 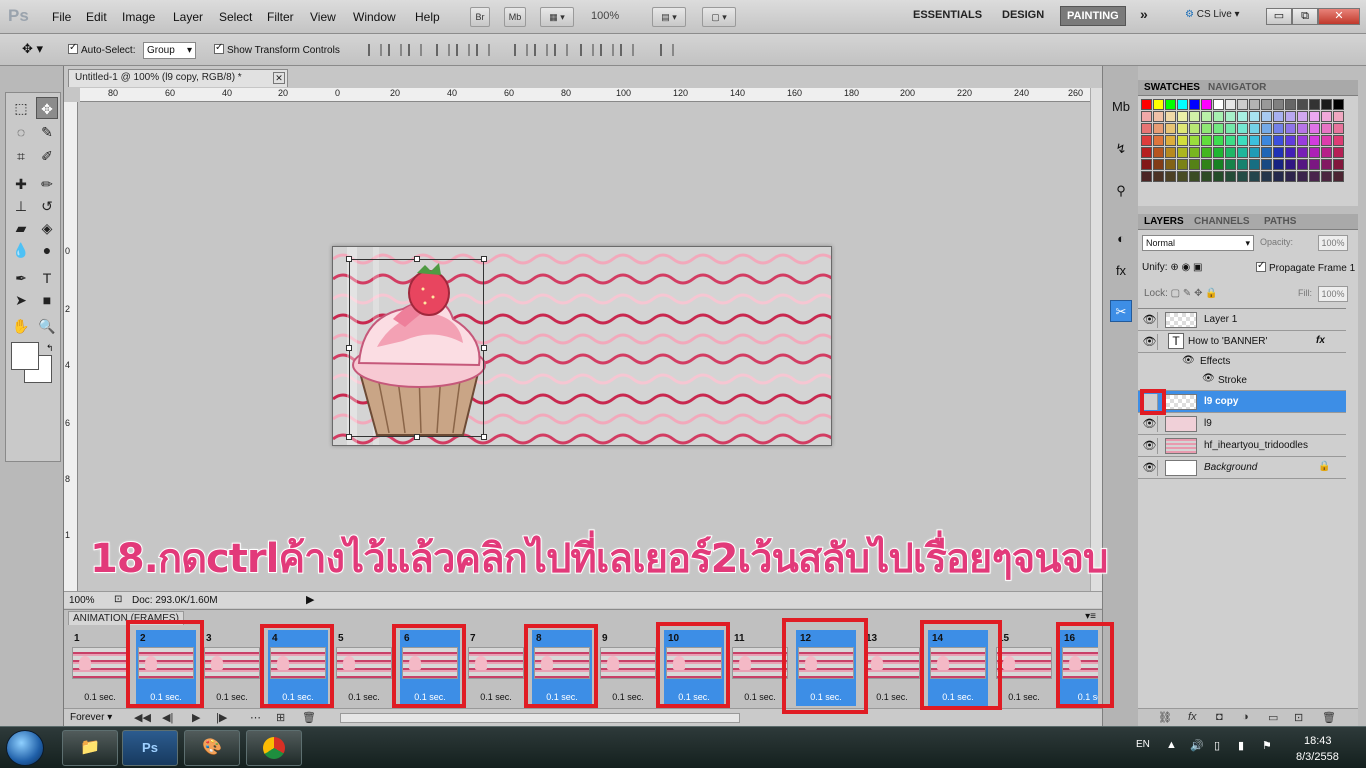 What do you see at coordinates (427, 17) in the screenshot?
I see `menu-help: Help` at bounding box center [427, 17].